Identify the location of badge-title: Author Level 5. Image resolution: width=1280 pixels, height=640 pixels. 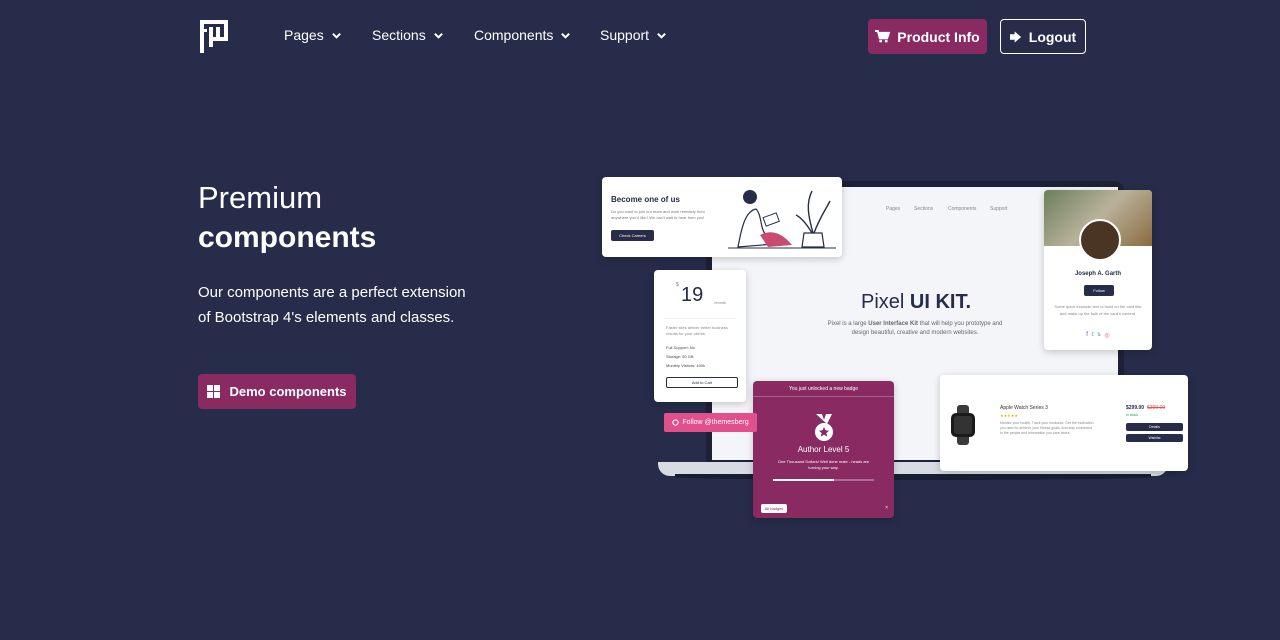
(823, 449).